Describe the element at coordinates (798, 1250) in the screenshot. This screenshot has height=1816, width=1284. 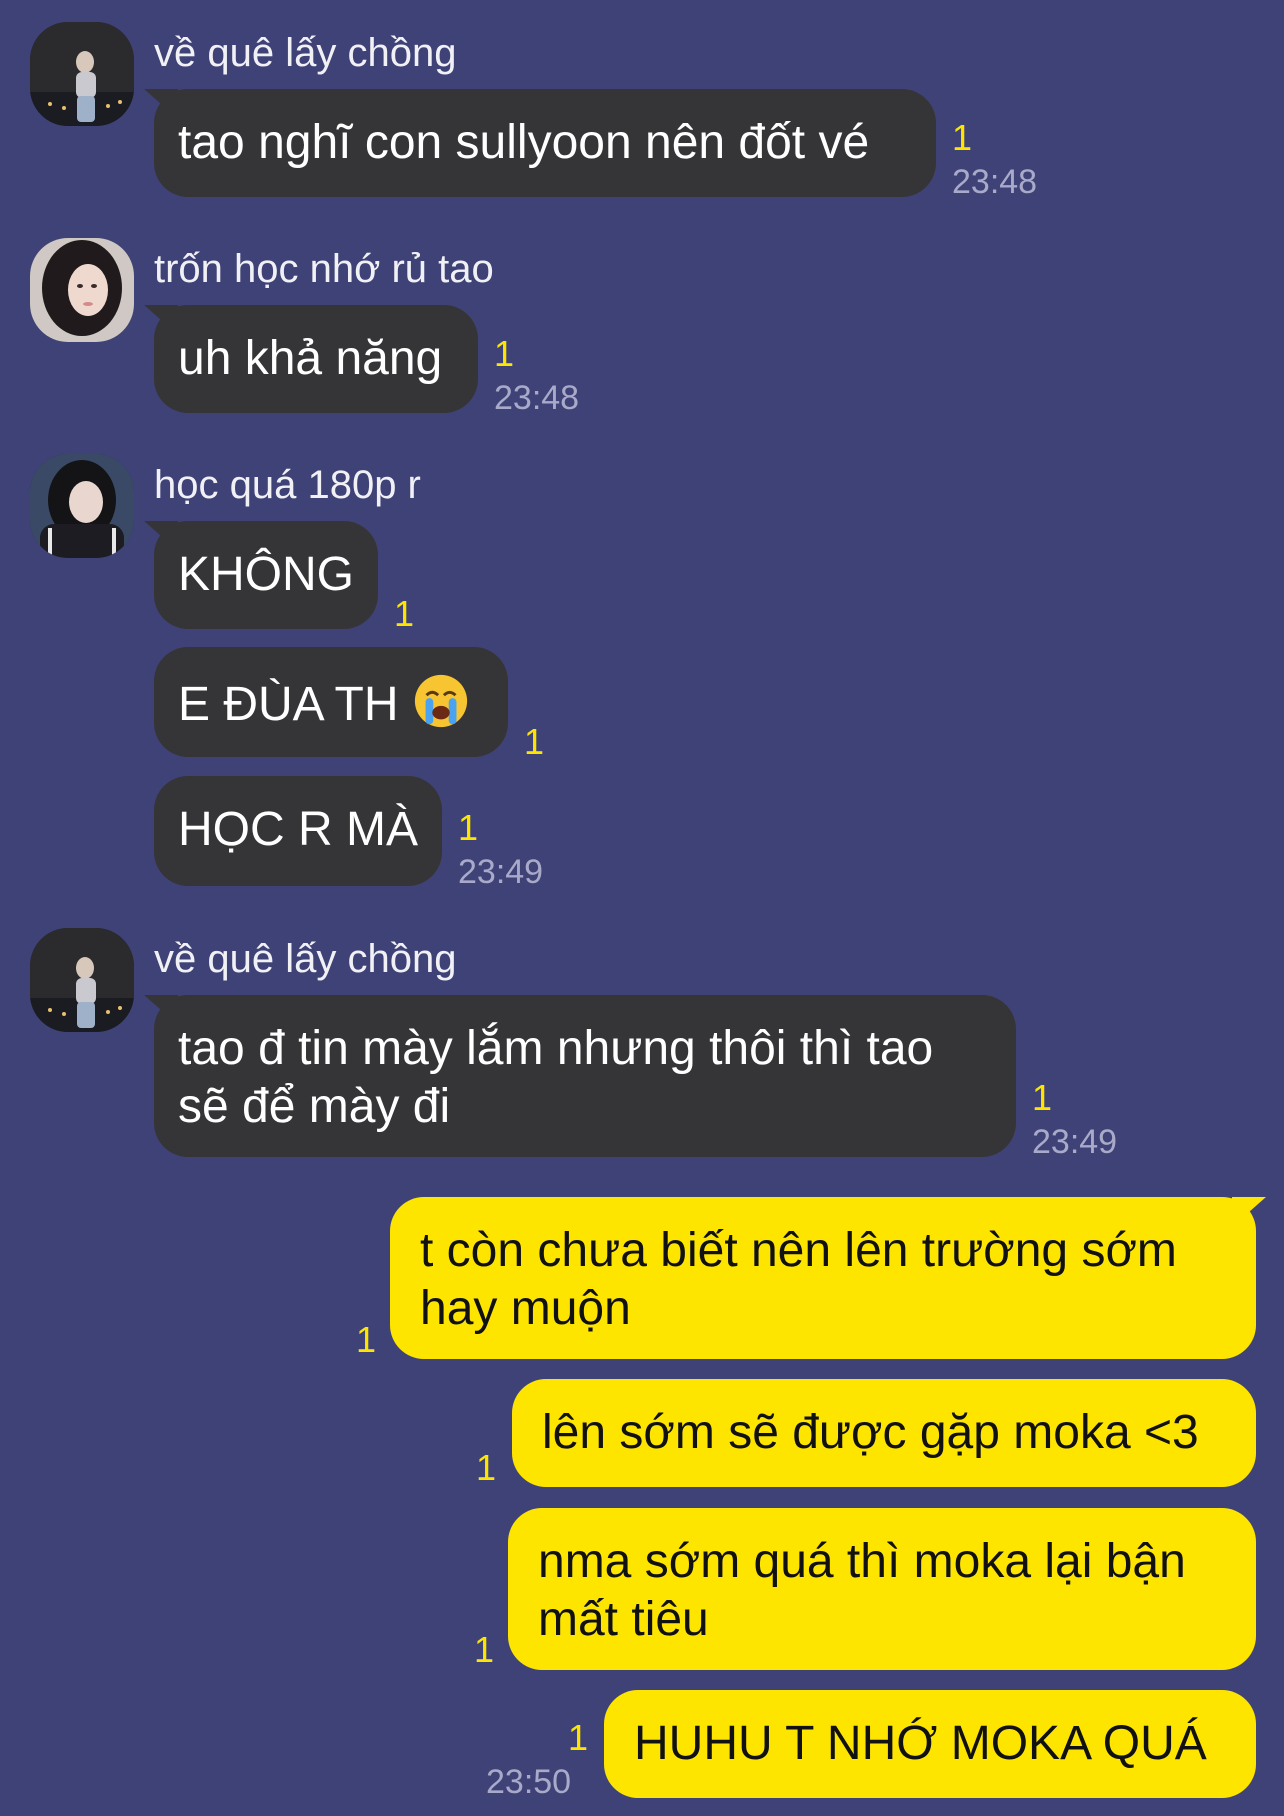
I see `message-text-line: t còn chưa biết nên lên trường sớm` at that location.